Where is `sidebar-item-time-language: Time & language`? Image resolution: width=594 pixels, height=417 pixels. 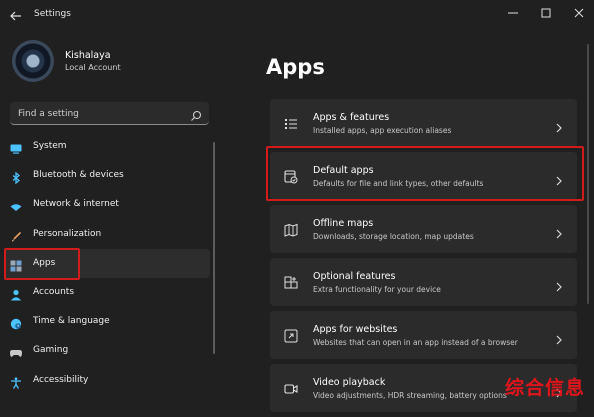
sidebar-item-time-language: Time & language is located at coordinates (105, 321).